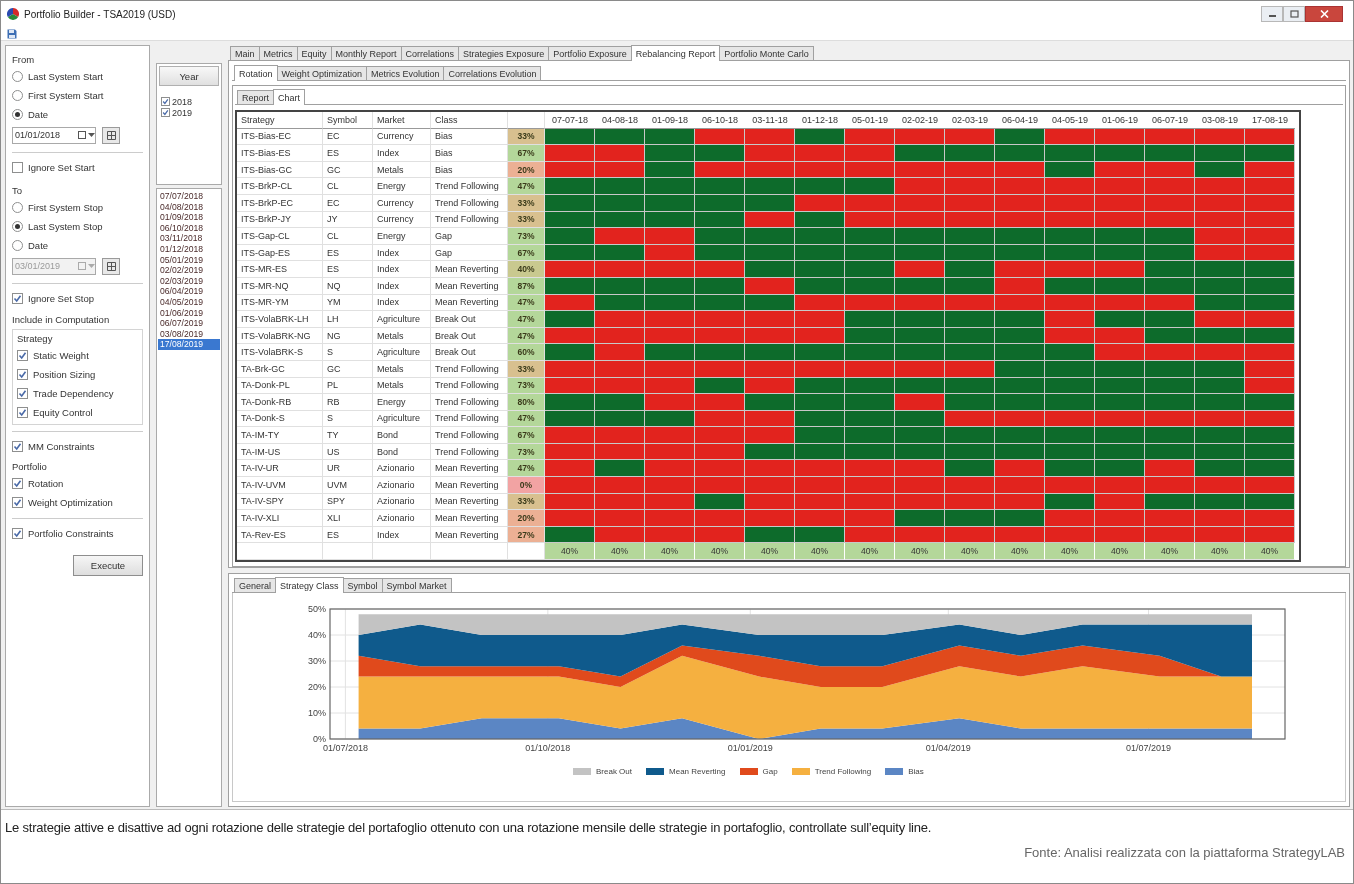 The image size is (1354, 884). What do you see at coordinates (70, 502) in the screenshot?
I see `checkbox-label: Weight Optimization` at bounding box center [70, 502].